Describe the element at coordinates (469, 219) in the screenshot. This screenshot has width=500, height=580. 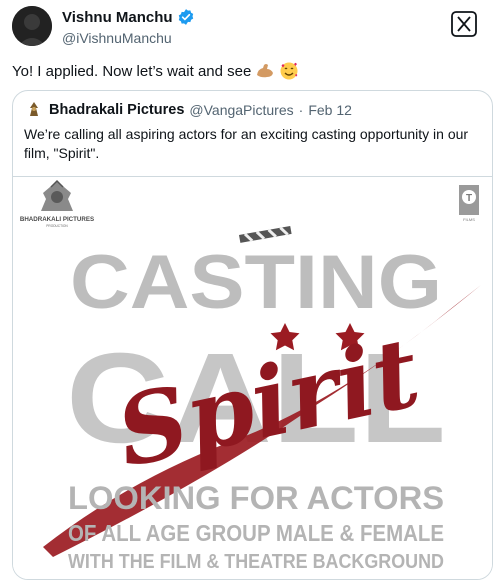
I see `tseries-label: FILMS` at that location.